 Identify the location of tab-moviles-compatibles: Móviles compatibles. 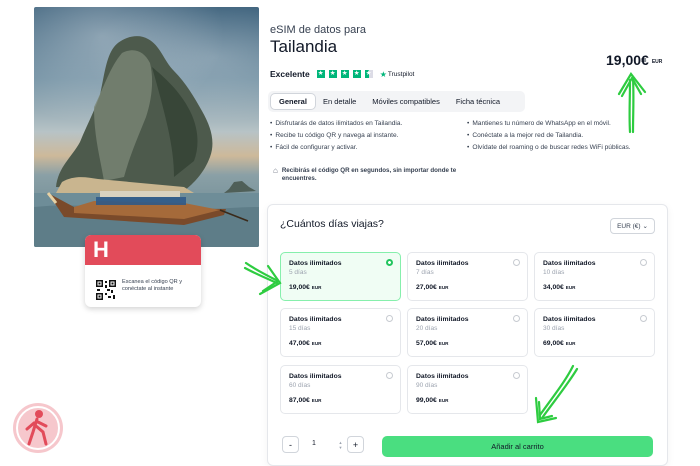
(406, 101).